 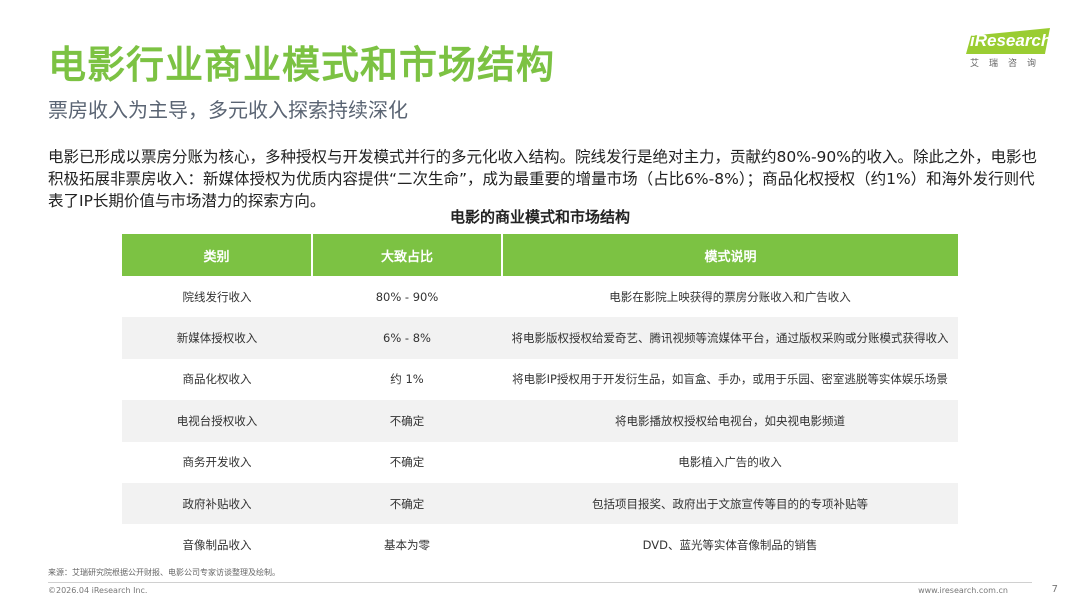 What do you see at coordinates (217, 503) in the screenshot?
I see `cell-category: 政府补贴收入` at bounding box center [217, 503].